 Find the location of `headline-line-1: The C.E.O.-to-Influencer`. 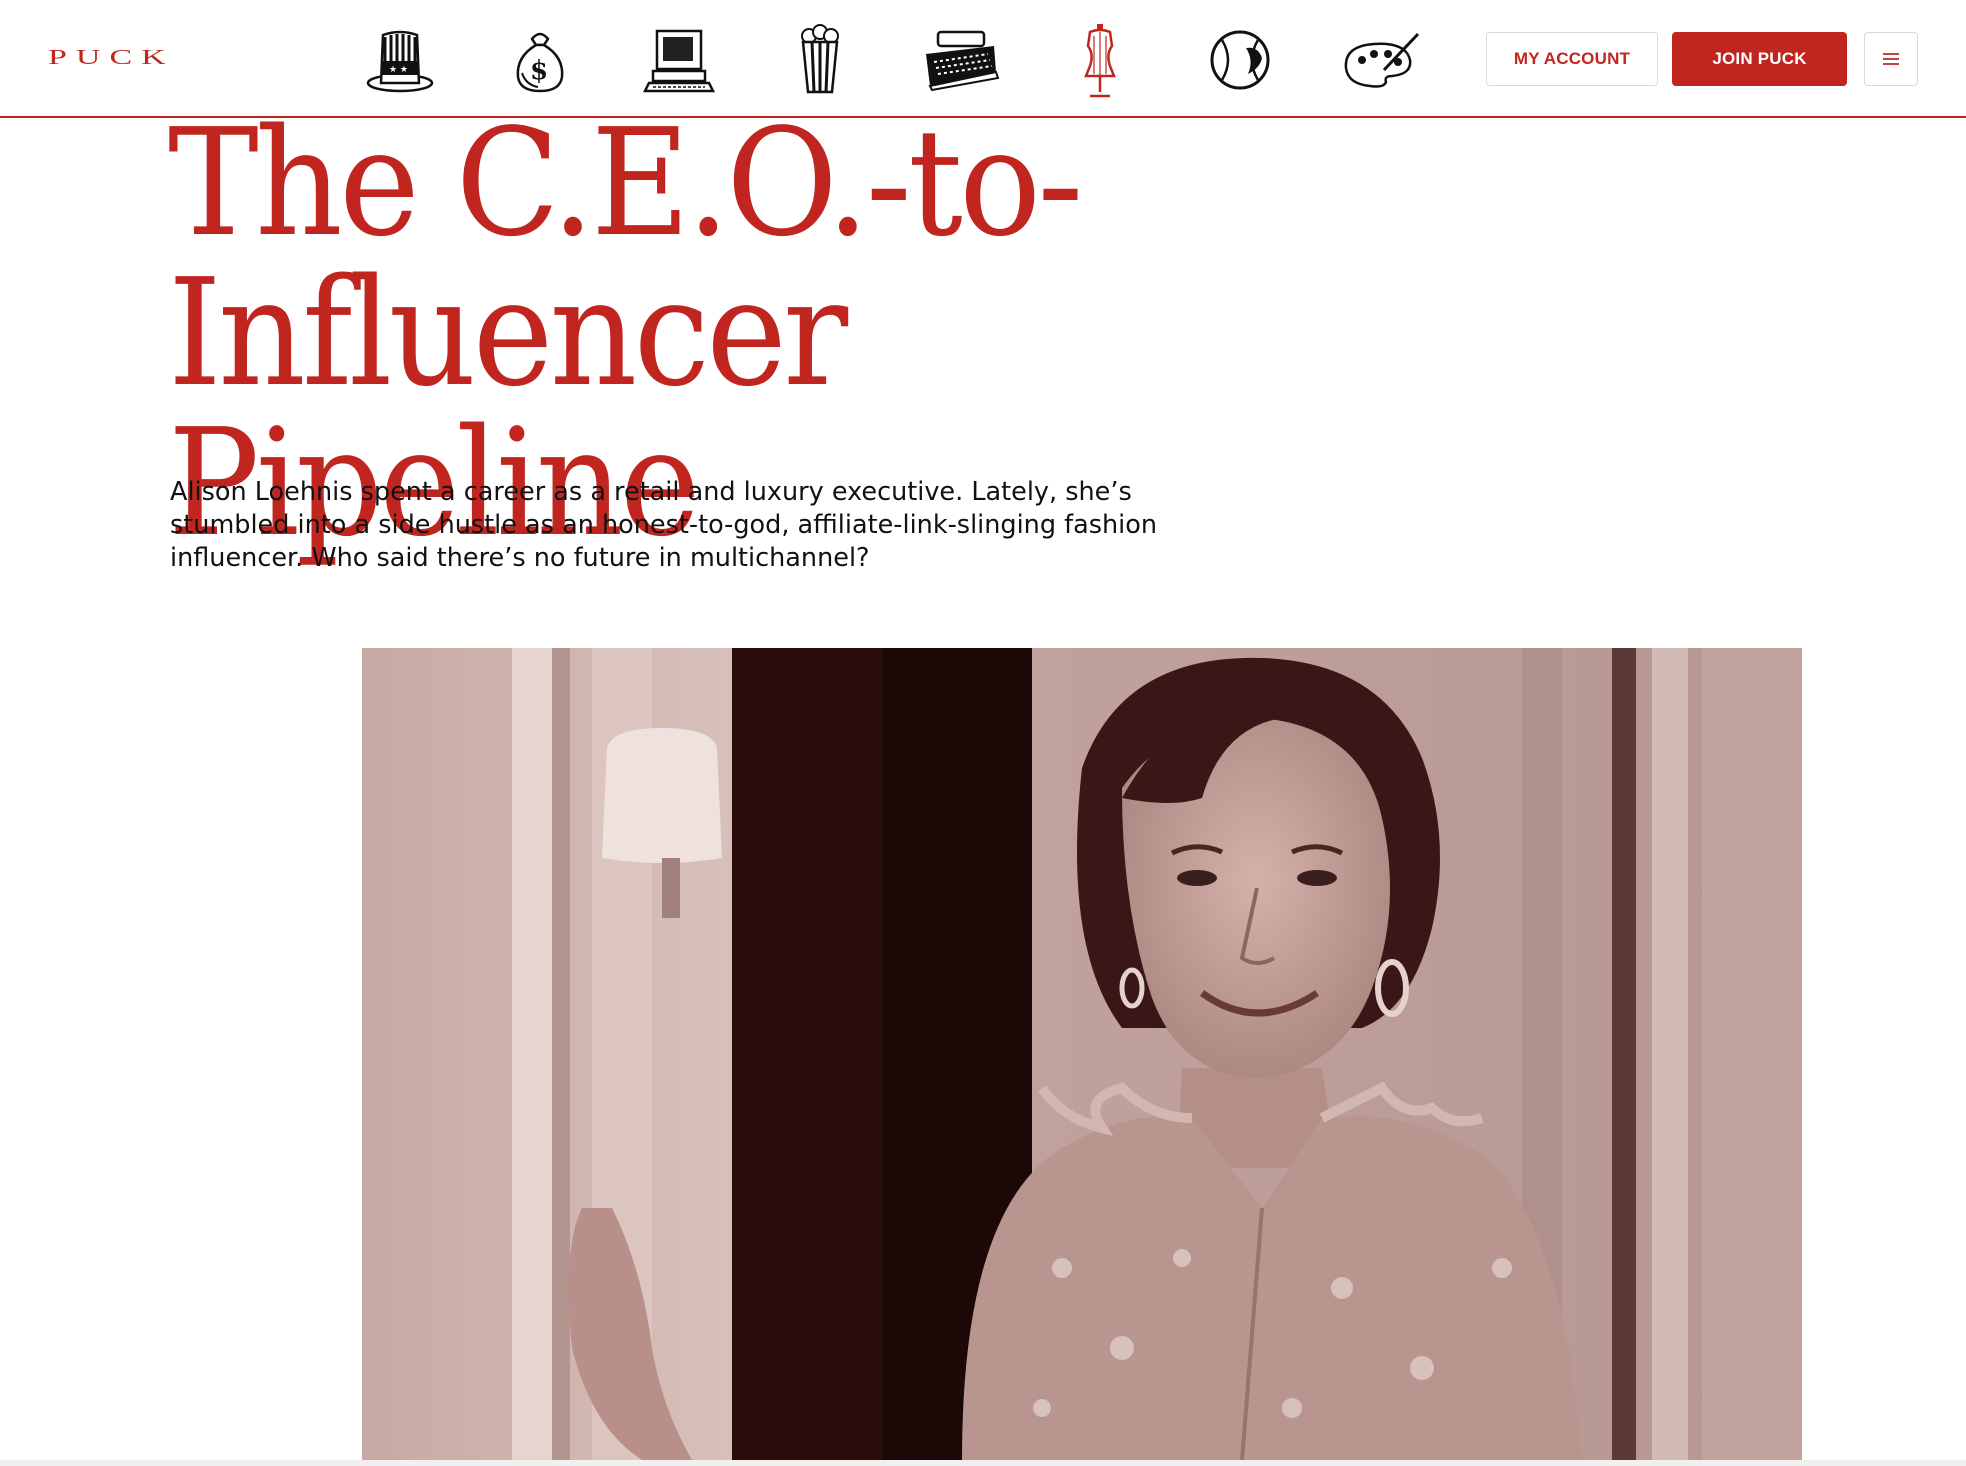

headline-line-1: The C.E.O.-to-Influencer is located at coordinates (625, 258).